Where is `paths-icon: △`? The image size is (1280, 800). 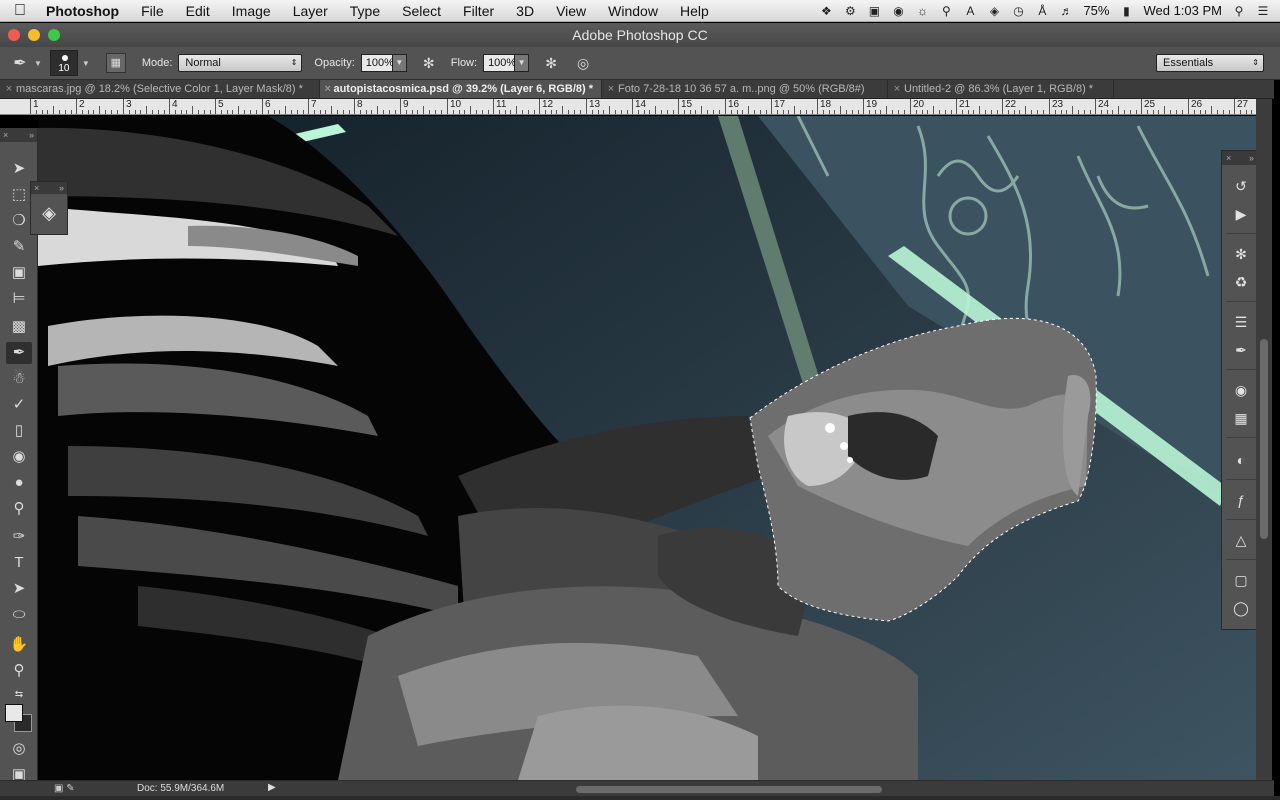 paths-icon: △ is located at coordinates (1241, 540).